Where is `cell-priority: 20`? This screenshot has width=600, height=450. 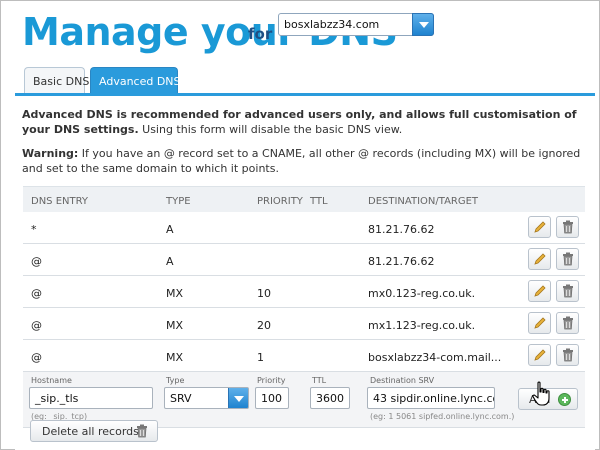
cell-priority: 20 is located at coordinates (264, 325).